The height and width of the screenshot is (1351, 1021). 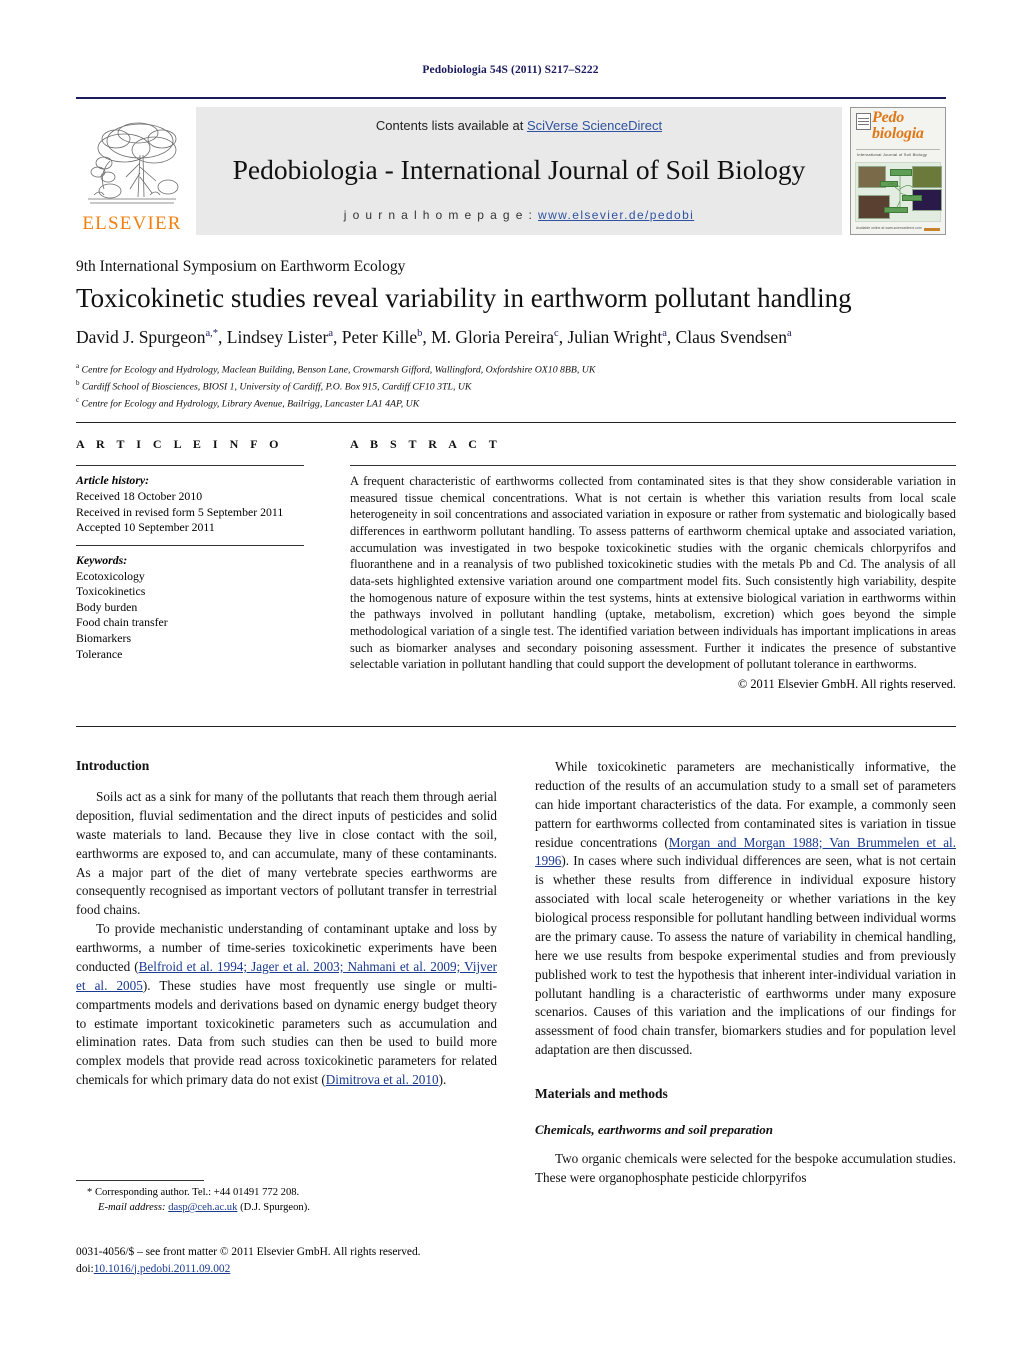 What do you see at coordinates (892, 154) in the screenshot?
I see `cover-subtitle: International Journal of Soil Biology` at bounding box center [892, 154].